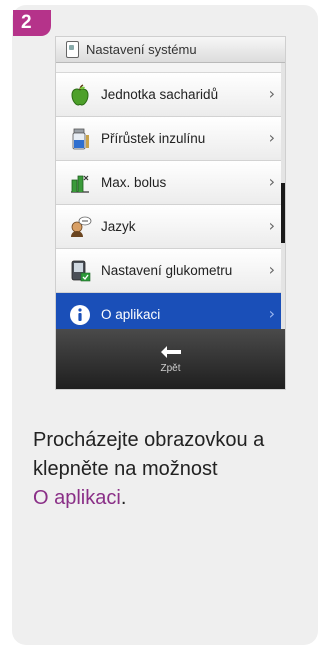  Describe the element at coordinates (72, 49) in the screenshot. I see `system-settings-icon` at that location.